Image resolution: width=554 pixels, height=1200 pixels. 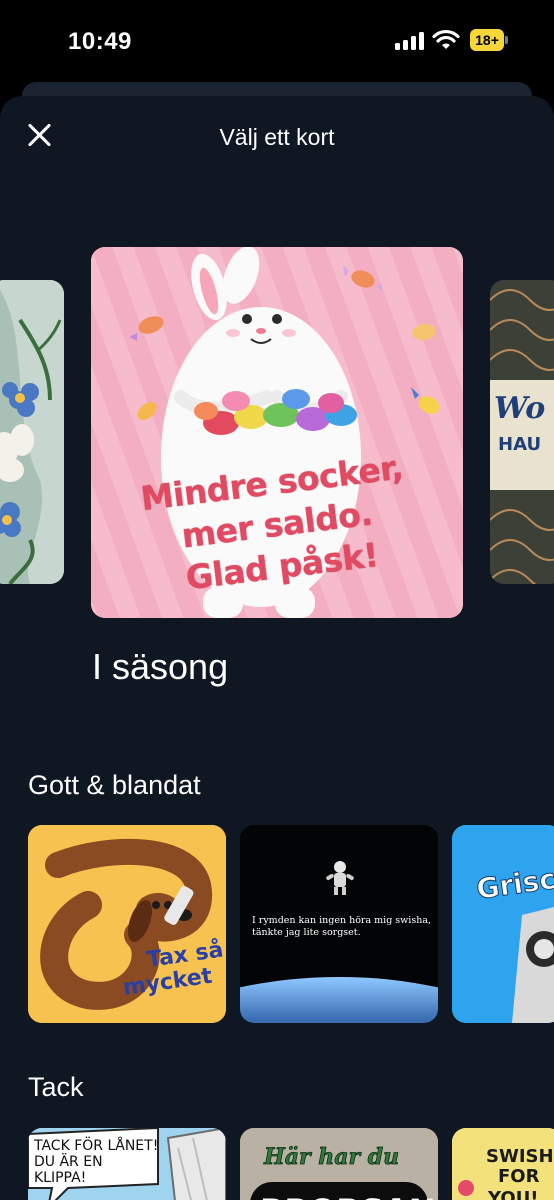 I want to click on card-thumbnail-text: tänkte jag lite sorgset., so click(x=306, y=932).